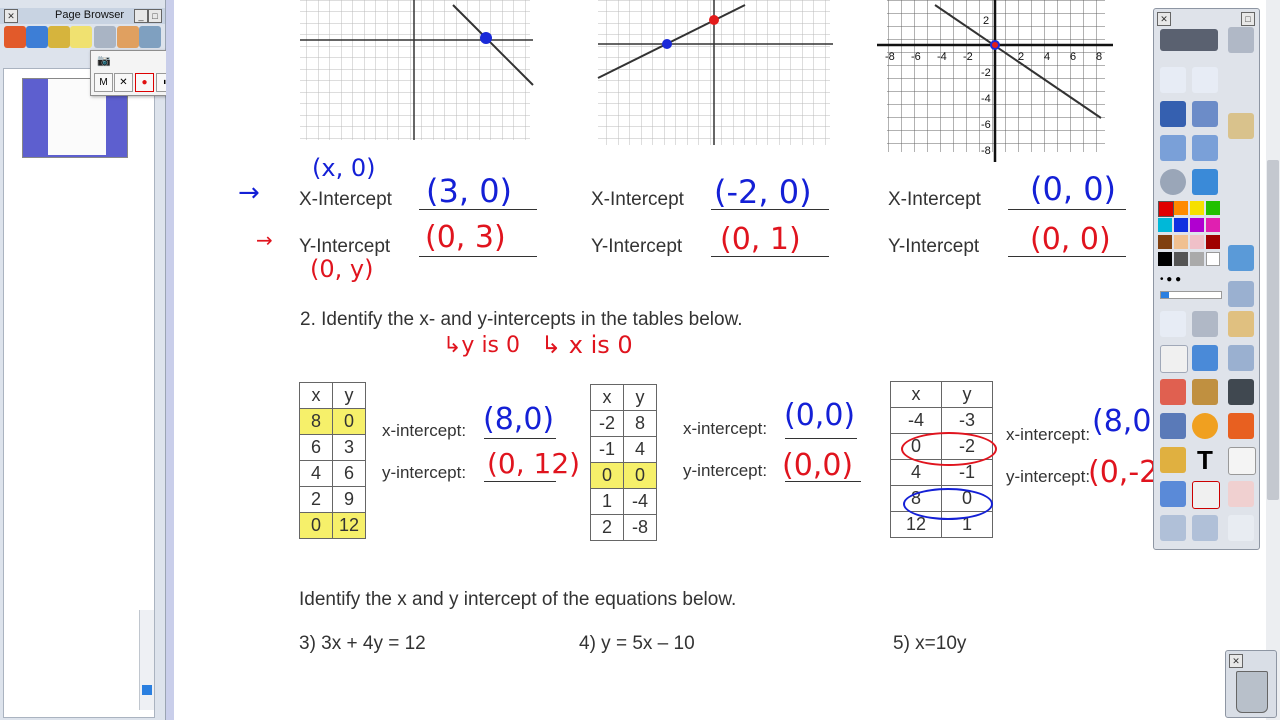  What do you see at coordinates (1241, 294) in the screenshot?
I see `screen-shade-icon` at bounding box center [1241, 294].